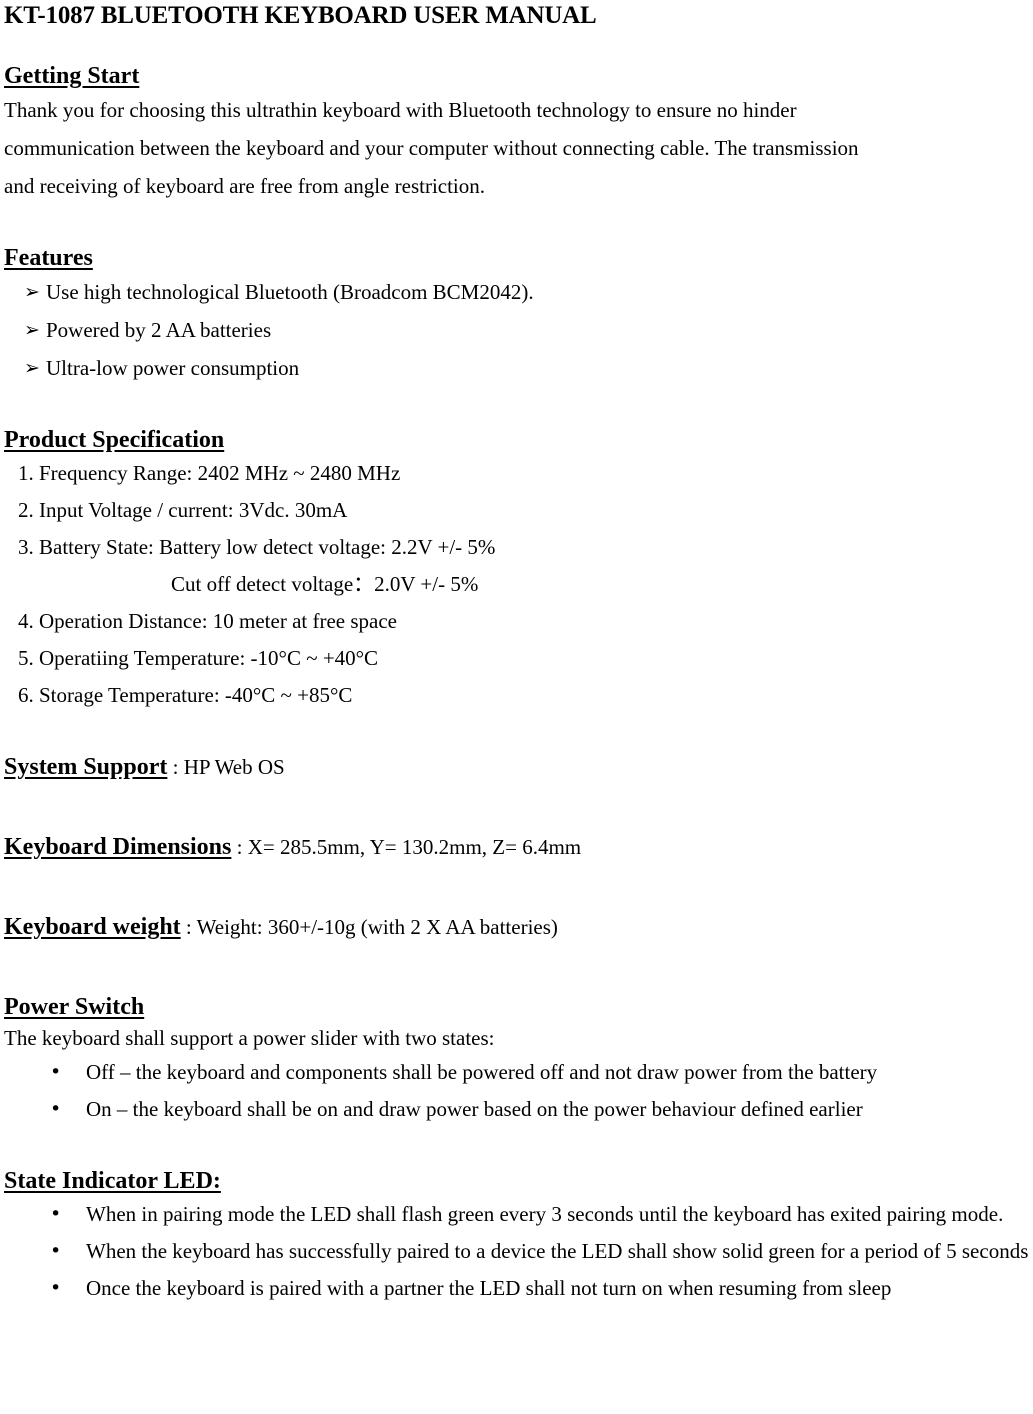 Image resolution: width=1033 pixels, height=1414 pixels. I want to click on section-heading-label: Power Switch, so click(74, 1007).